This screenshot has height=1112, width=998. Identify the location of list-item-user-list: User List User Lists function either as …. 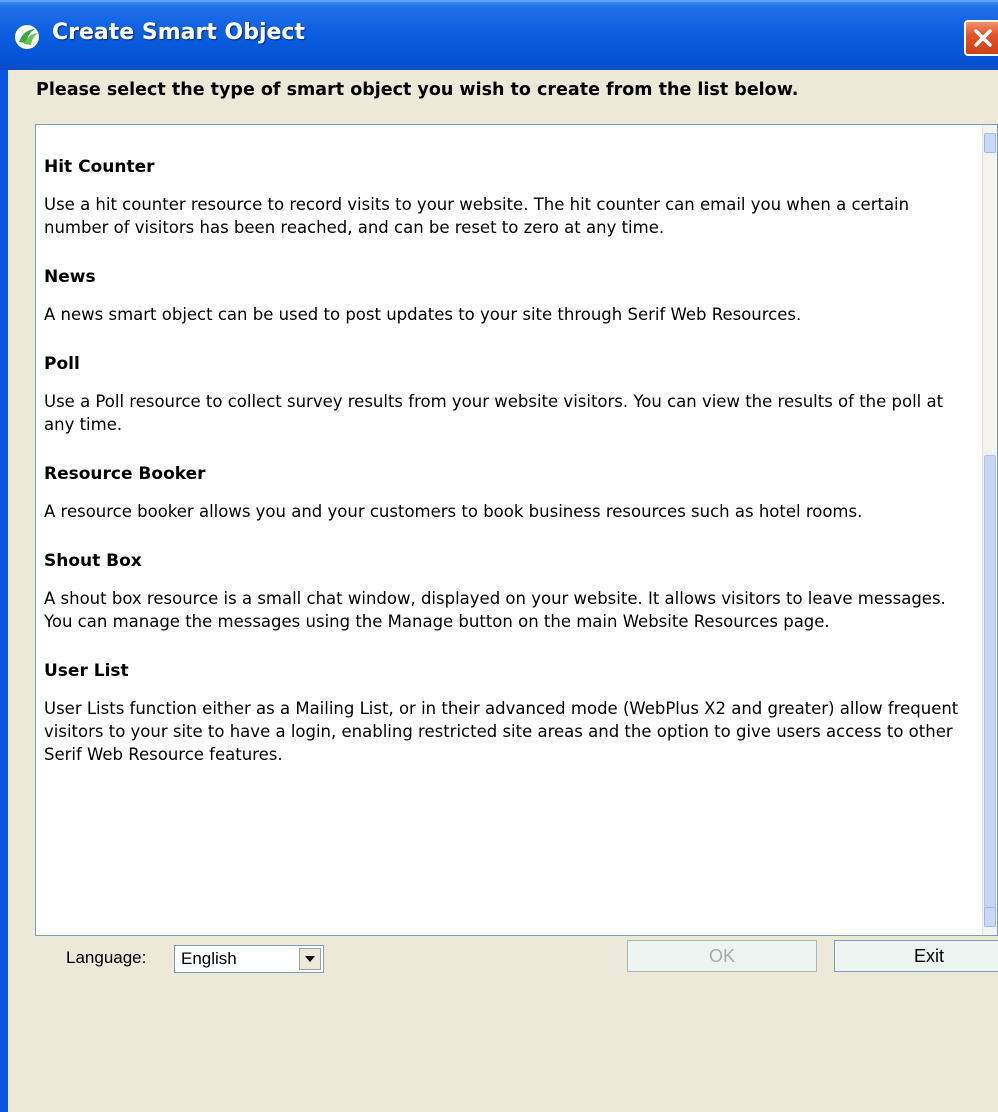
(509, 712).